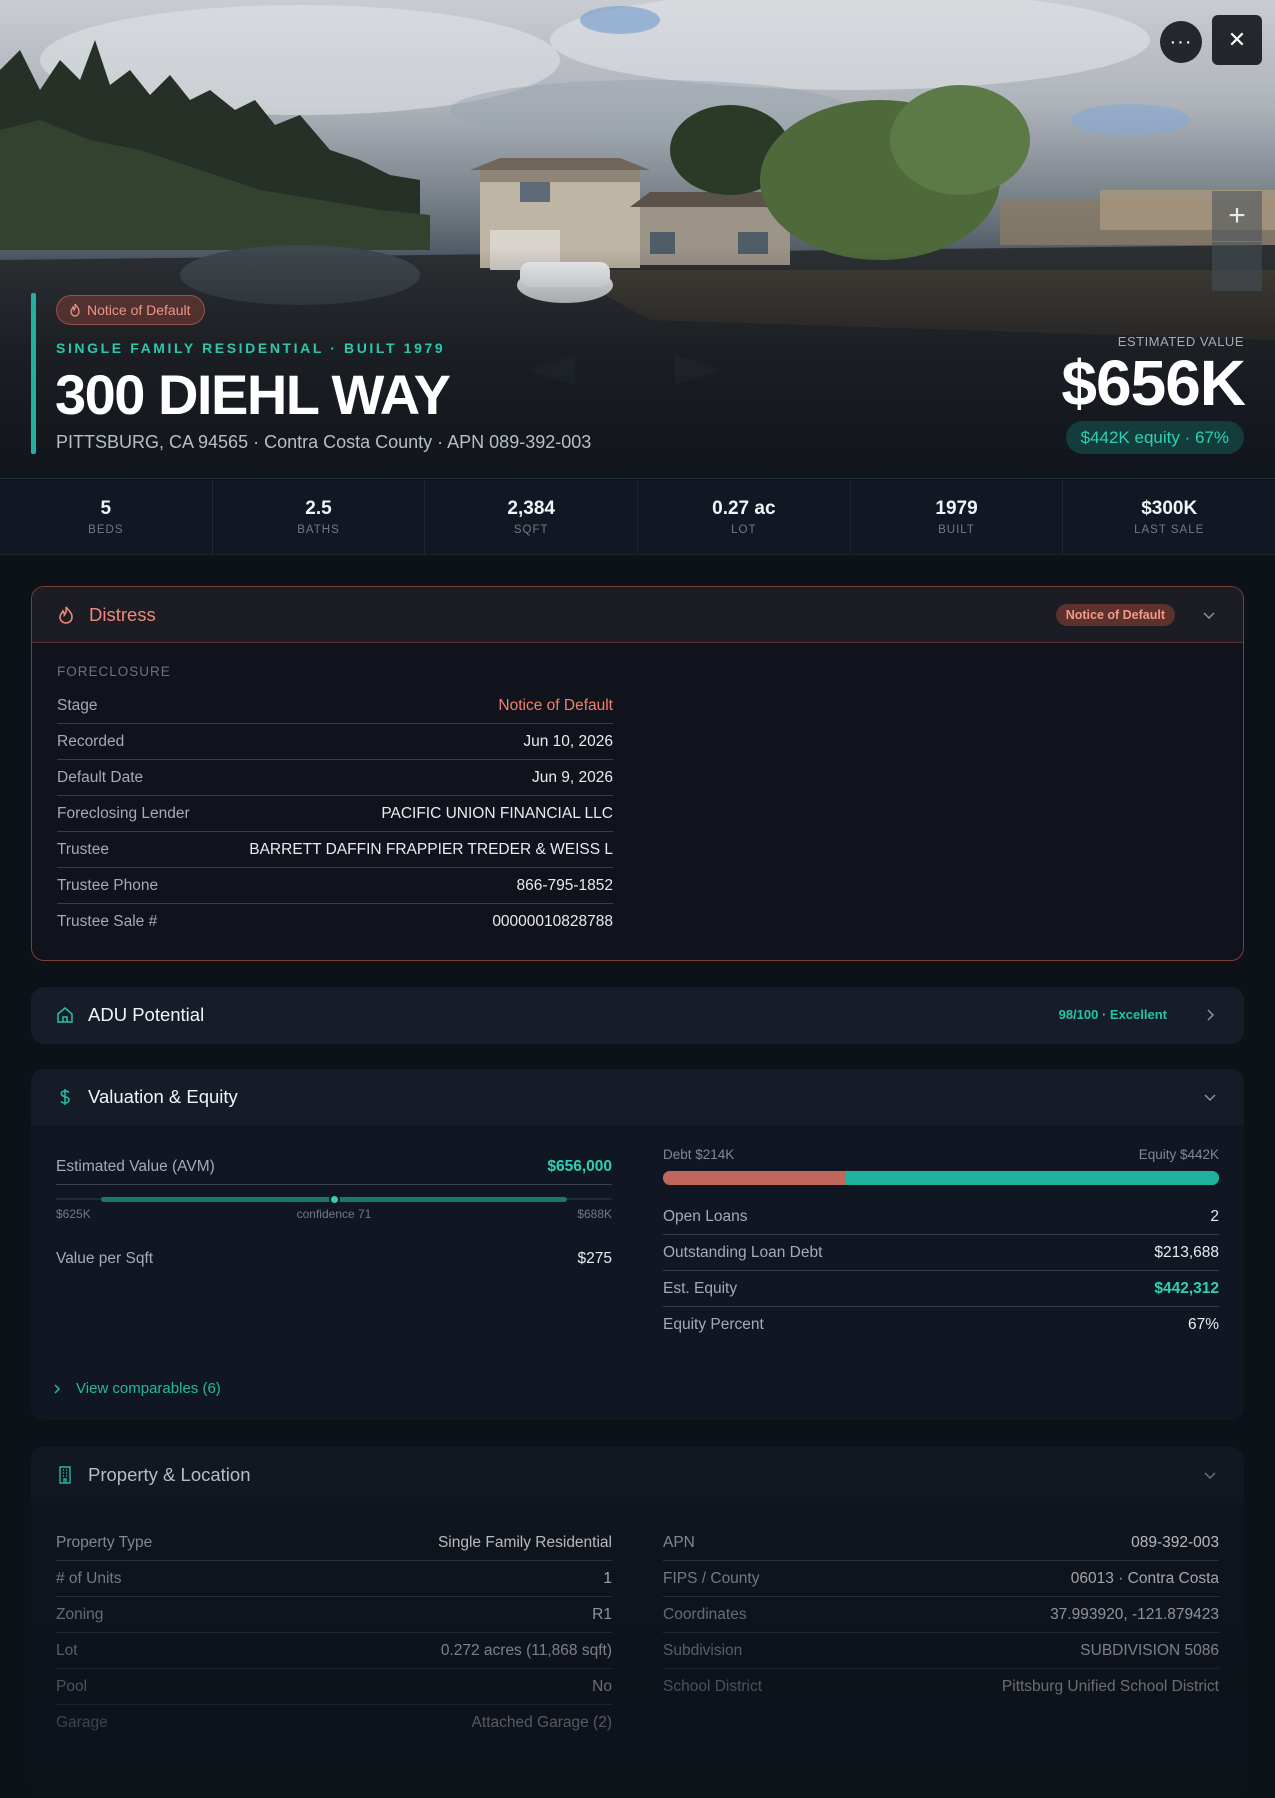 The width and height of the screenshot is (1275, 1798). Describe the element at coordinates (122, 614) in the screenshot. I see `distress-card-title: Distress` at that location.